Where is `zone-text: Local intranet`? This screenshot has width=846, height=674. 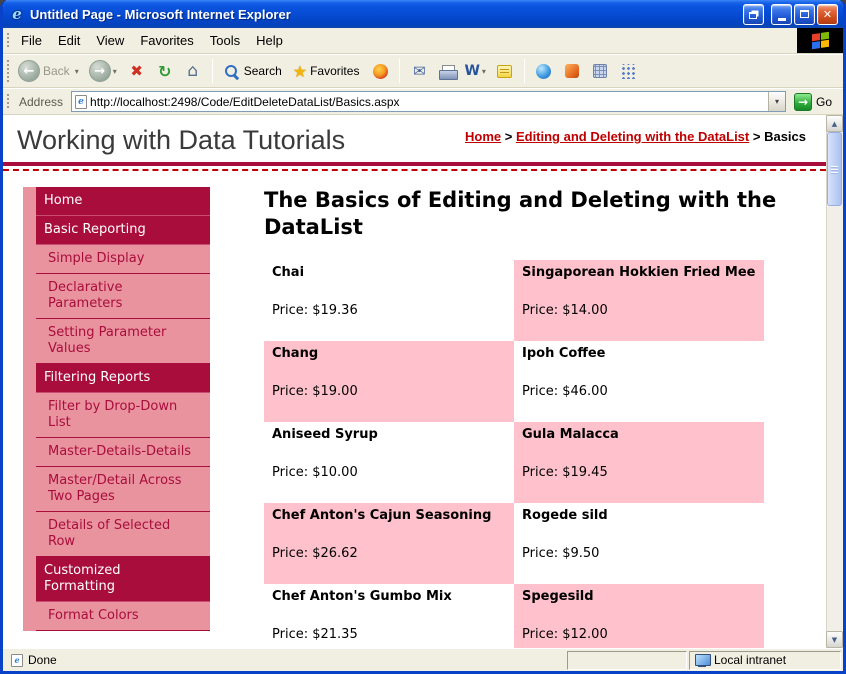
zone-text: Local intranet is located at coordinates (750, 660).